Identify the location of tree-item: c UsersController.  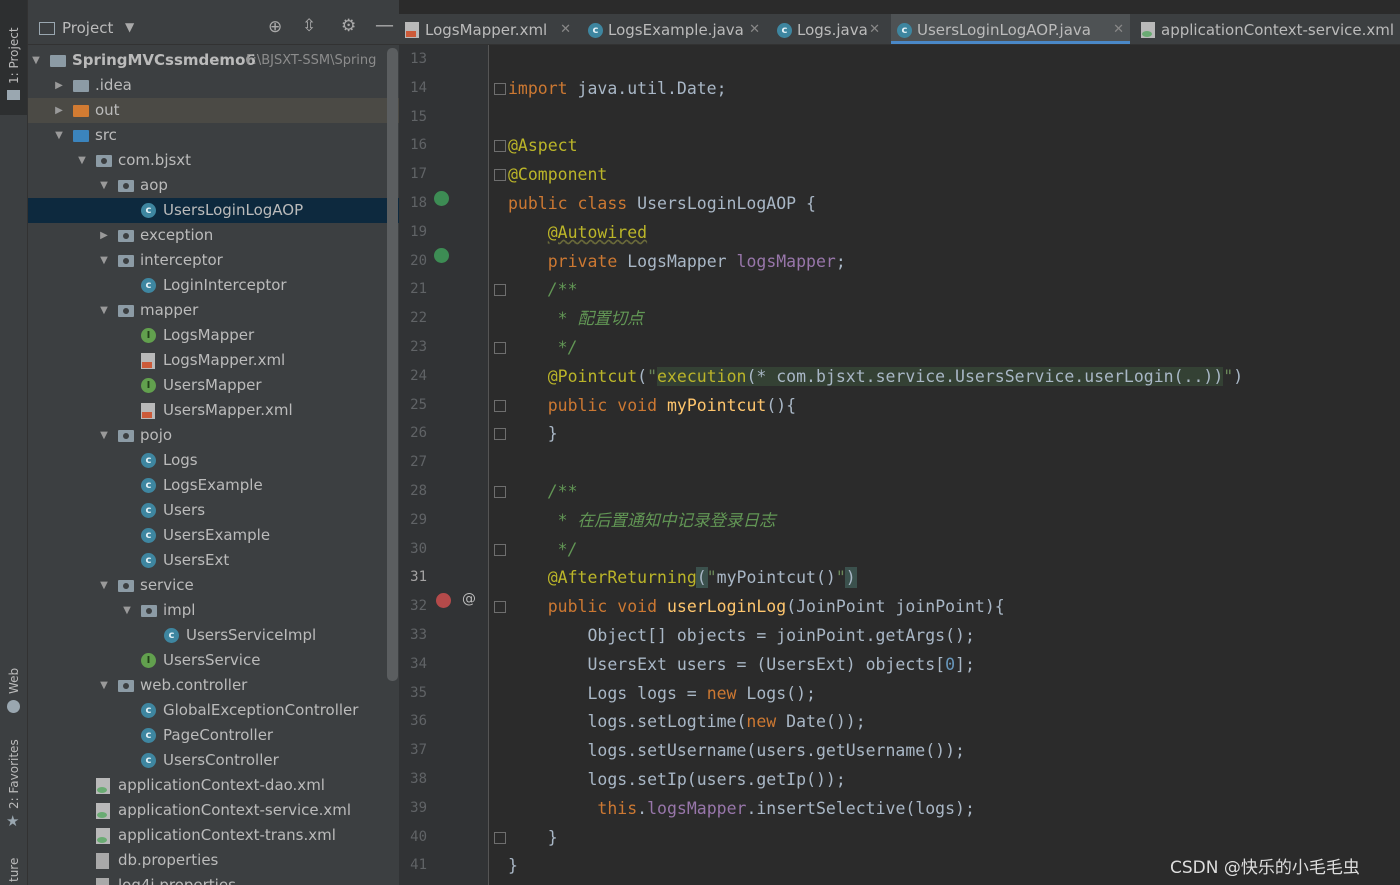
(213, 760).